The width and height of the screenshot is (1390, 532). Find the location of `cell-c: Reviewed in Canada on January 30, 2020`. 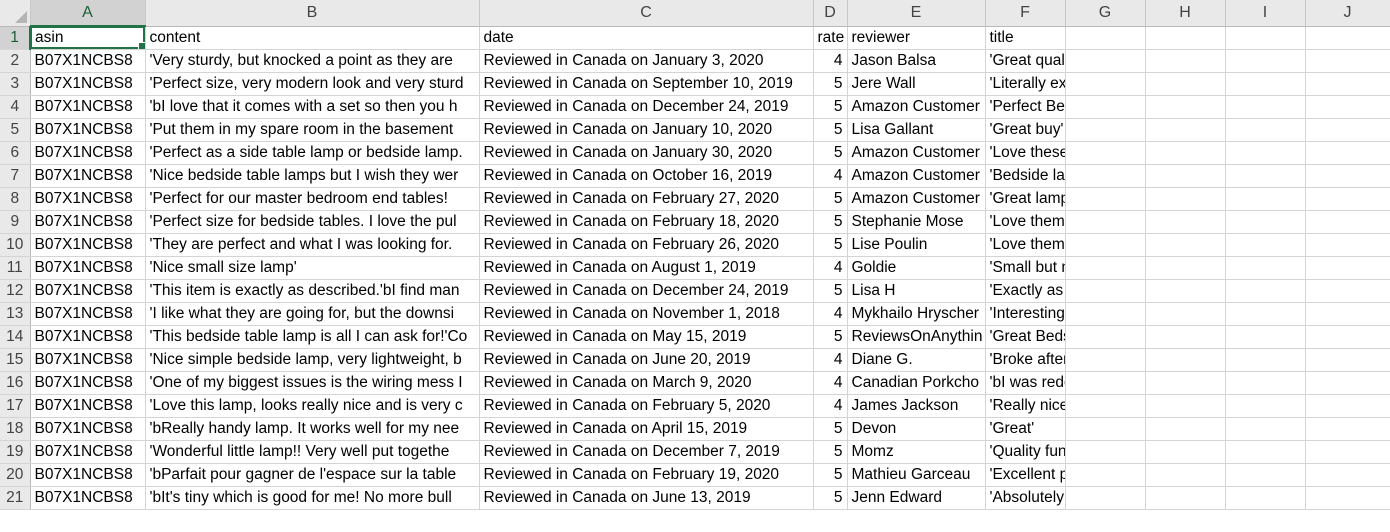

cell-c: Reviewed in Canada on January 30, 2020 is located at coordinates (646, 153).